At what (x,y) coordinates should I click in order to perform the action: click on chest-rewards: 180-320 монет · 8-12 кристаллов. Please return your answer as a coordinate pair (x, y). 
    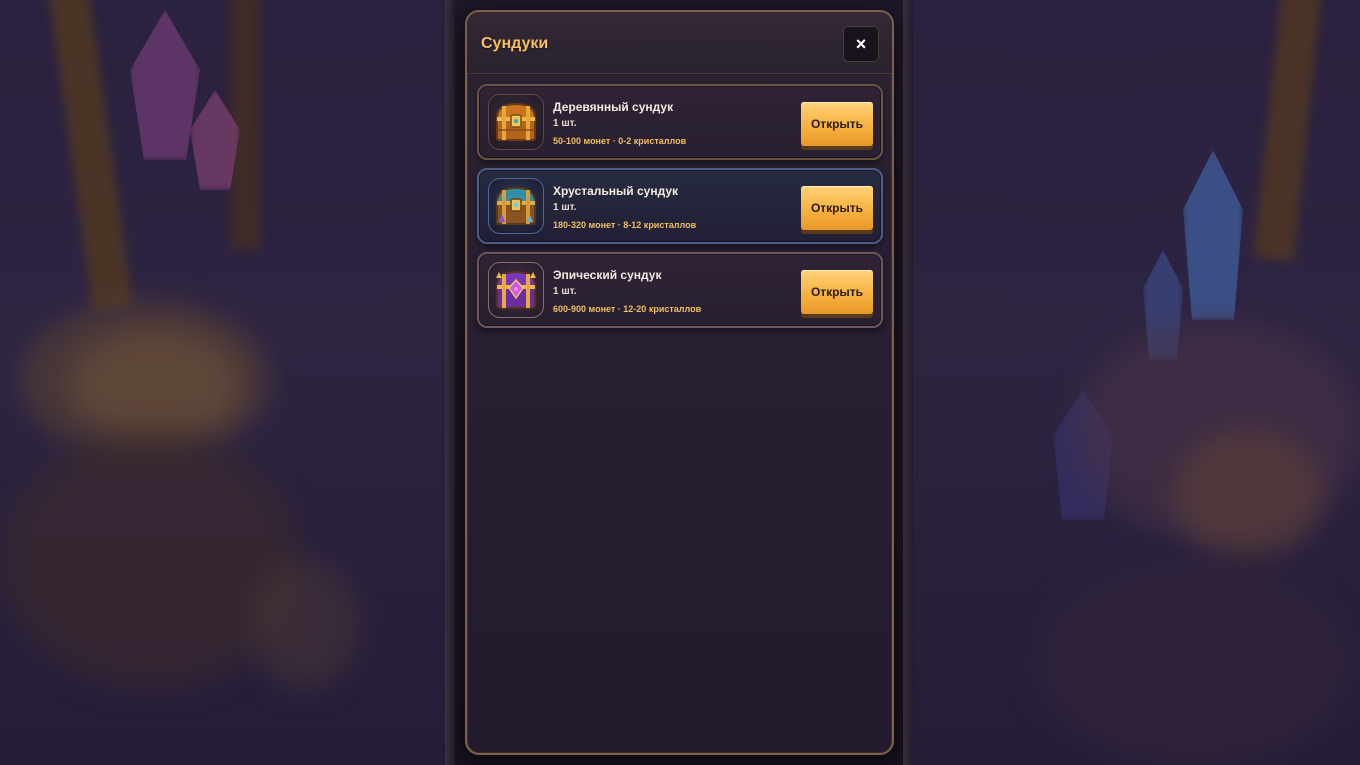
    Looking at the image, I should click on (625, 225).